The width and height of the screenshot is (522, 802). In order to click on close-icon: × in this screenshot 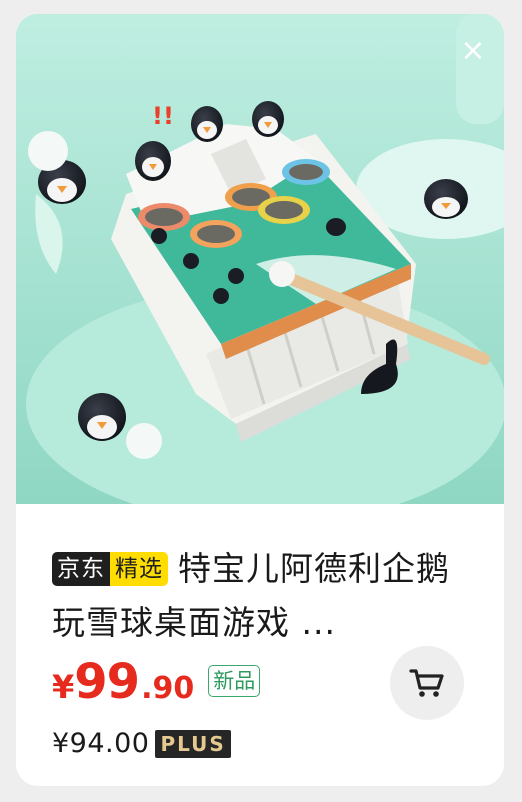, I will do `click(473, 51)`.